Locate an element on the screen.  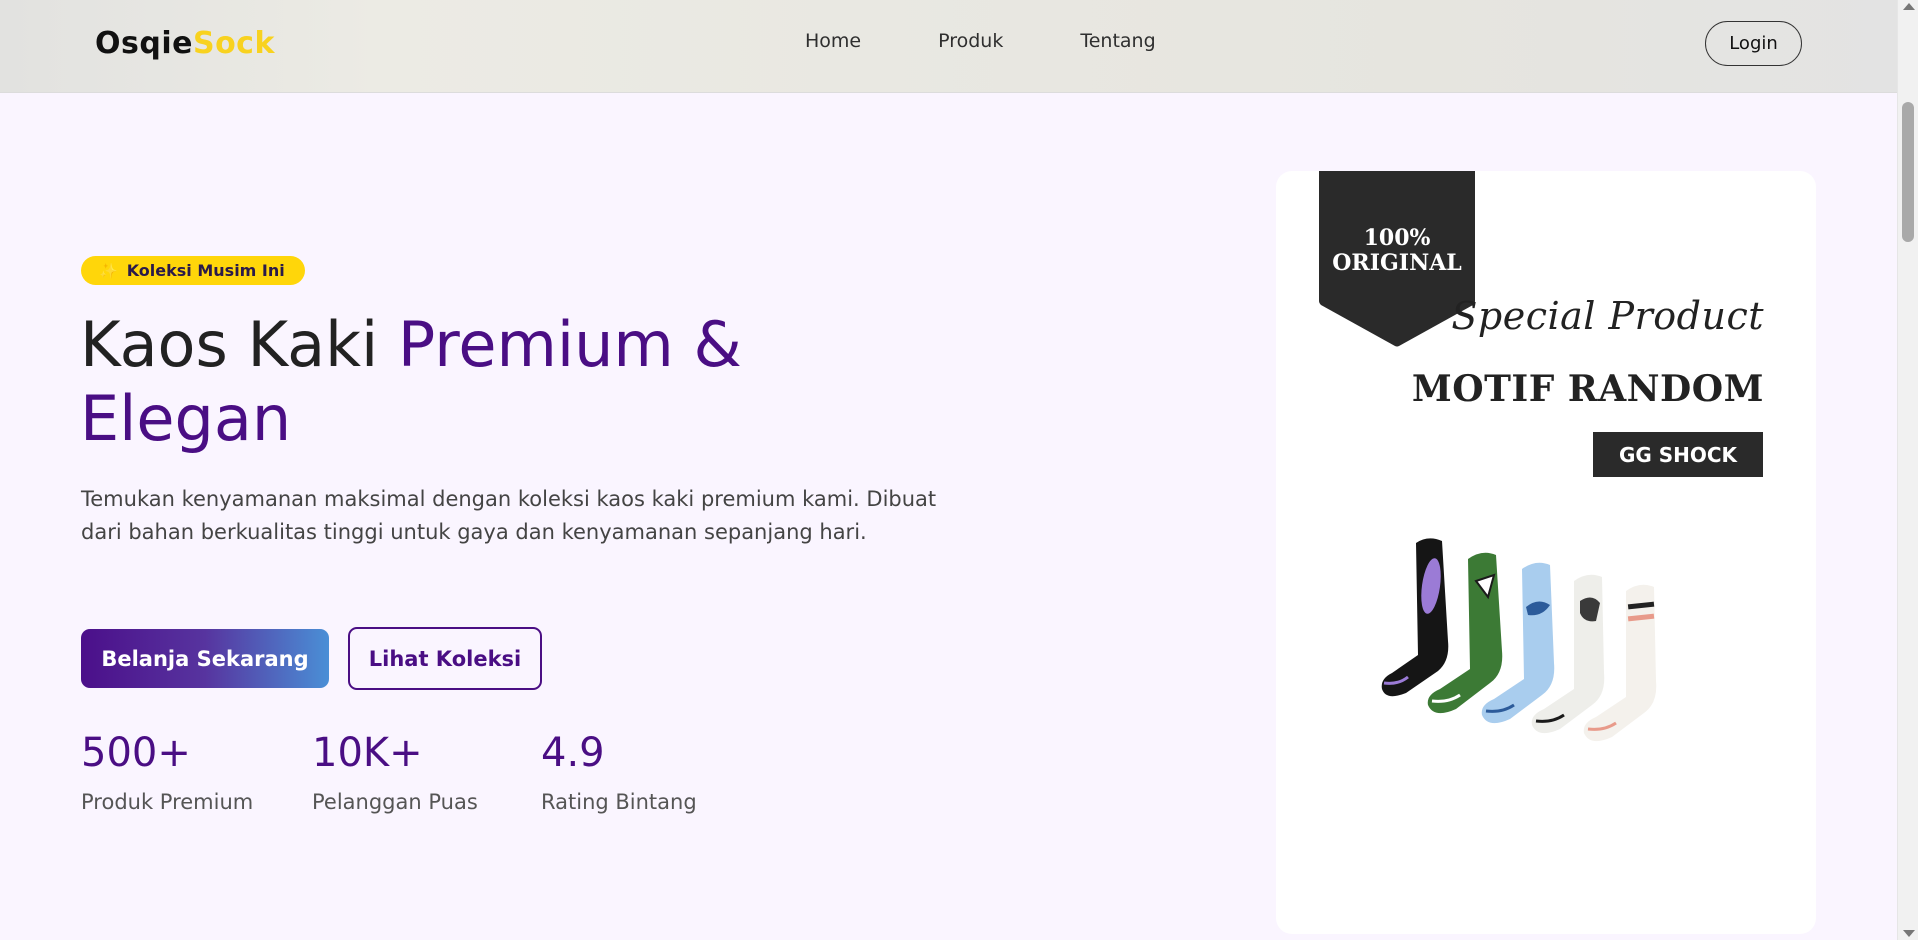
brand-name-part2: Sock is located at coordinates (233, 43).